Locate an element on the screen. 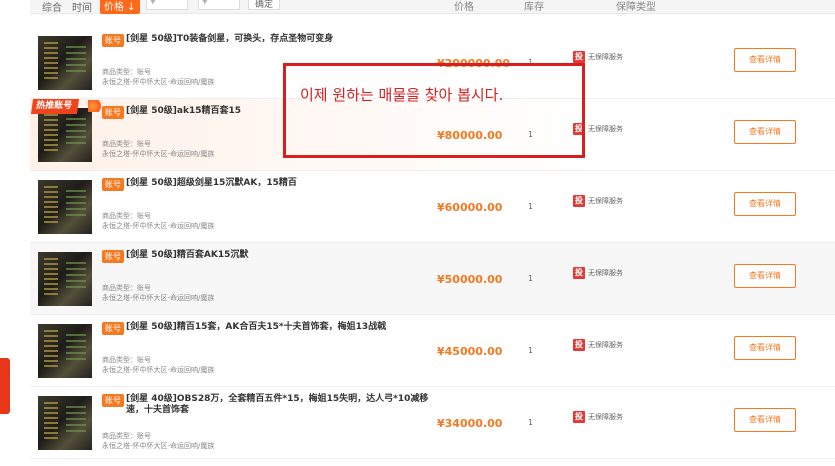 This screenshot has width=835, height=466. tutorial-caption: 이제 원하는 매물을 찾아 봅시다. is located at coordinates (402, 95).